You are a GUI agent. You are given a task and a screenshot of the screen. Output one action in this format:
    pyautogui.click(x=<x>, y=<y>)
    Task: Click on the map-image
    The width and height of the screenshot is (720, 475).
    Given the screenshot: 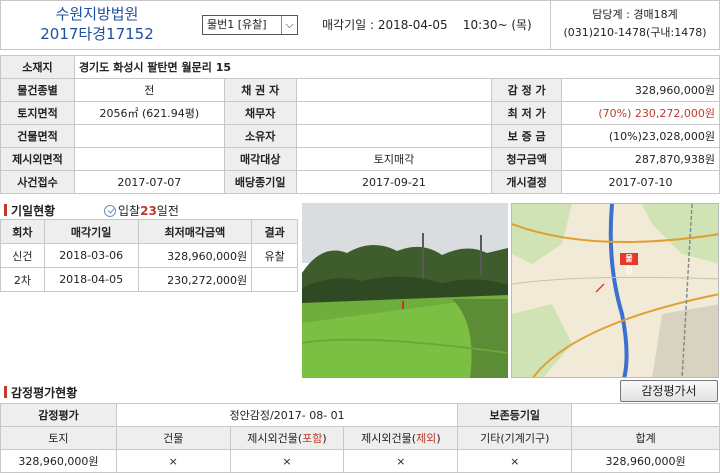 What is the action you would take?
    pyautogui.click(x=615, y=290)
    